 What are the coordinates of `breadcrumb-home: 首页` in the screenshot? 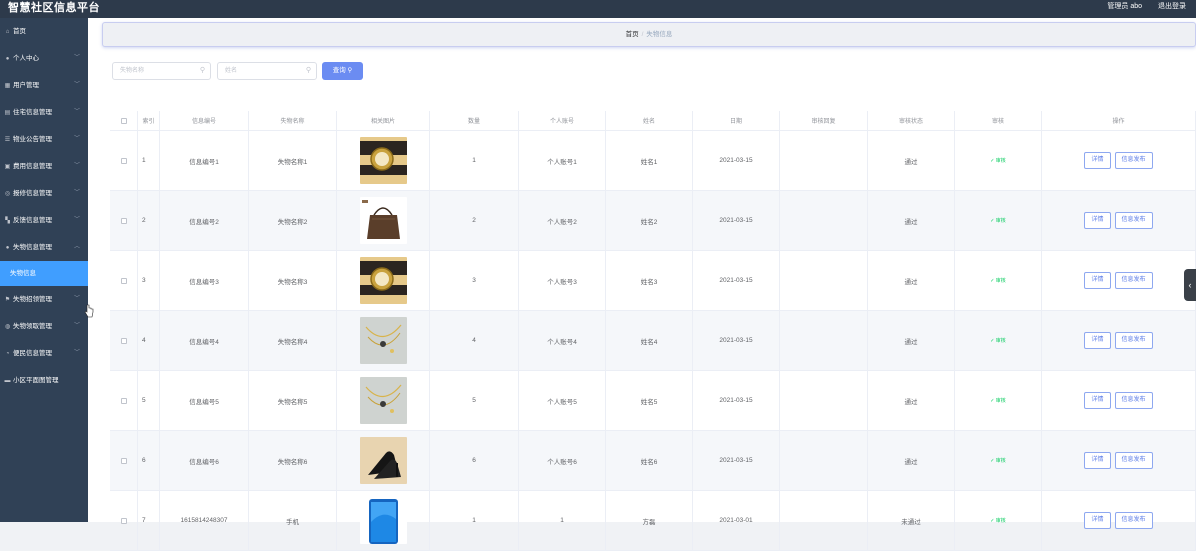 It's located at (632, 34).